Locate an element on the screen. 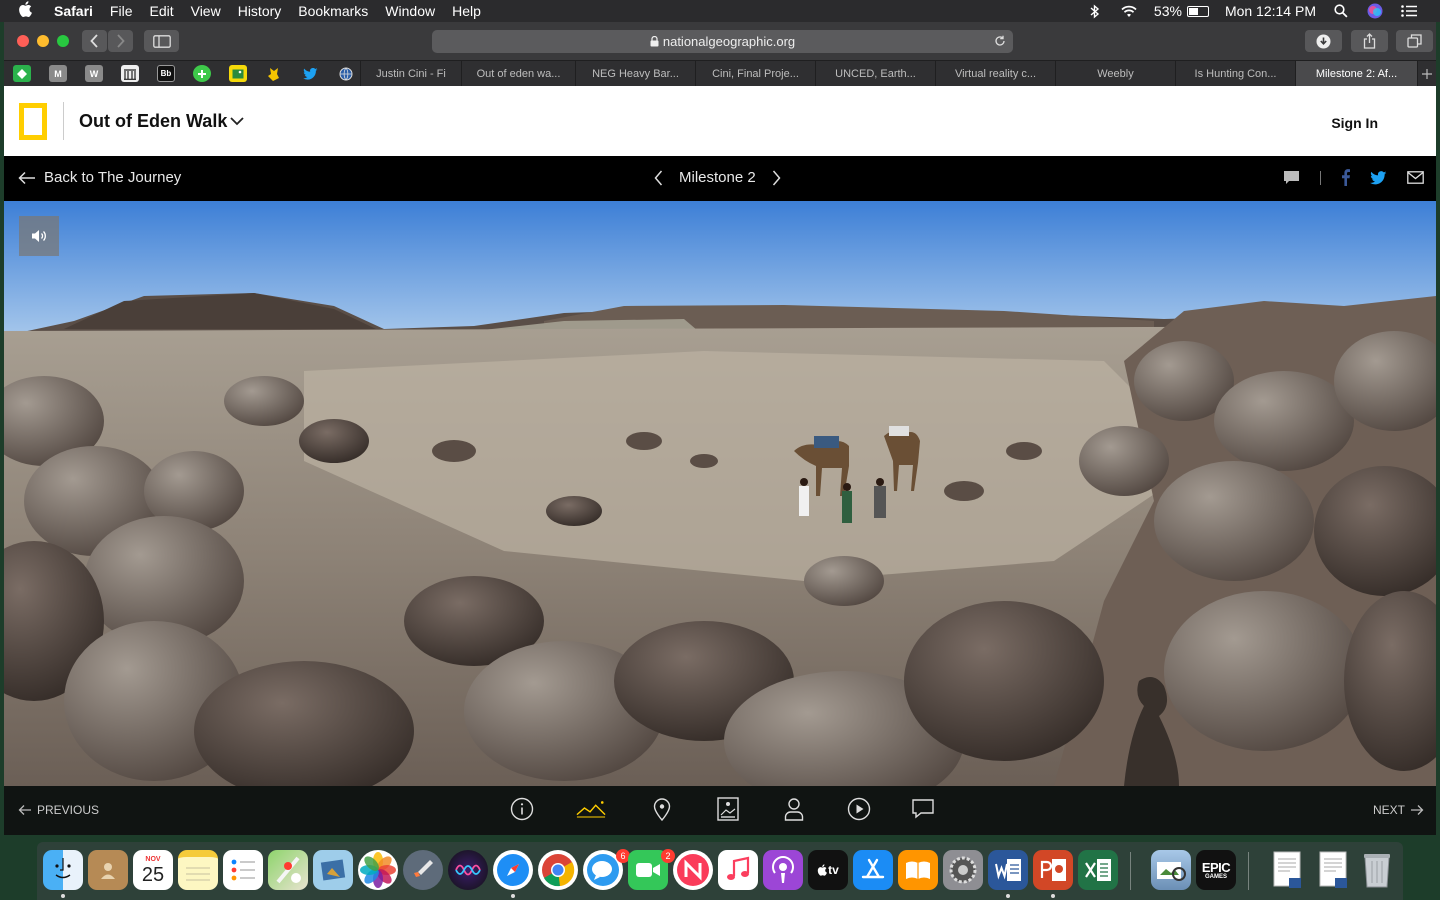 This screenshot has width=1440, height=900. menu-help: Help is located at coordinates (466, 11).